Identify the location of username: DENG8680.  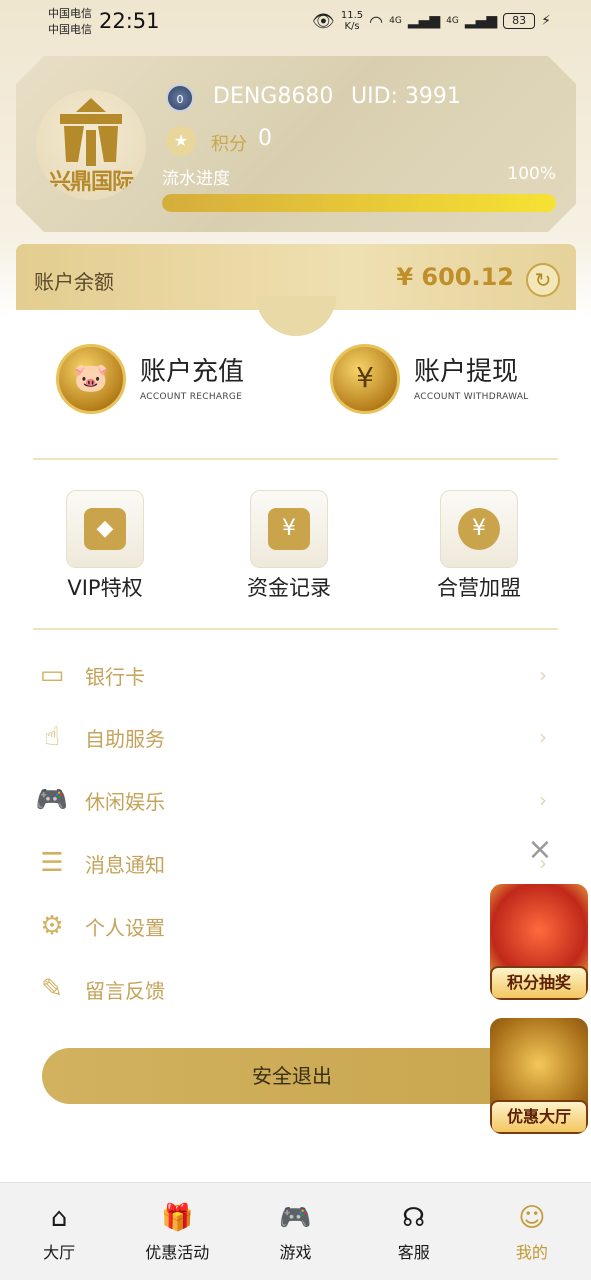
(273, 96).